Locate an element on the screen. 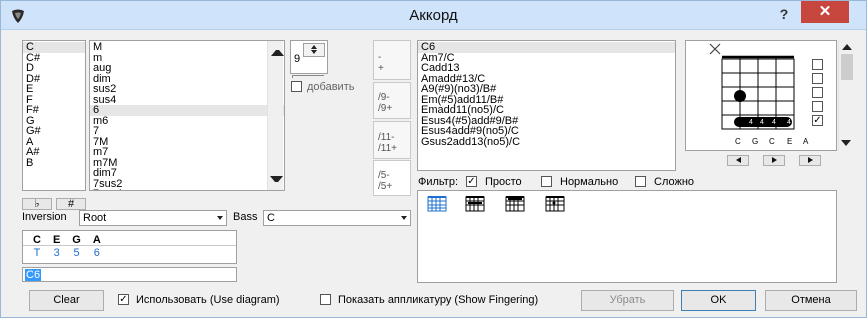  scroll-thumb is located at coordinates (847, 67).